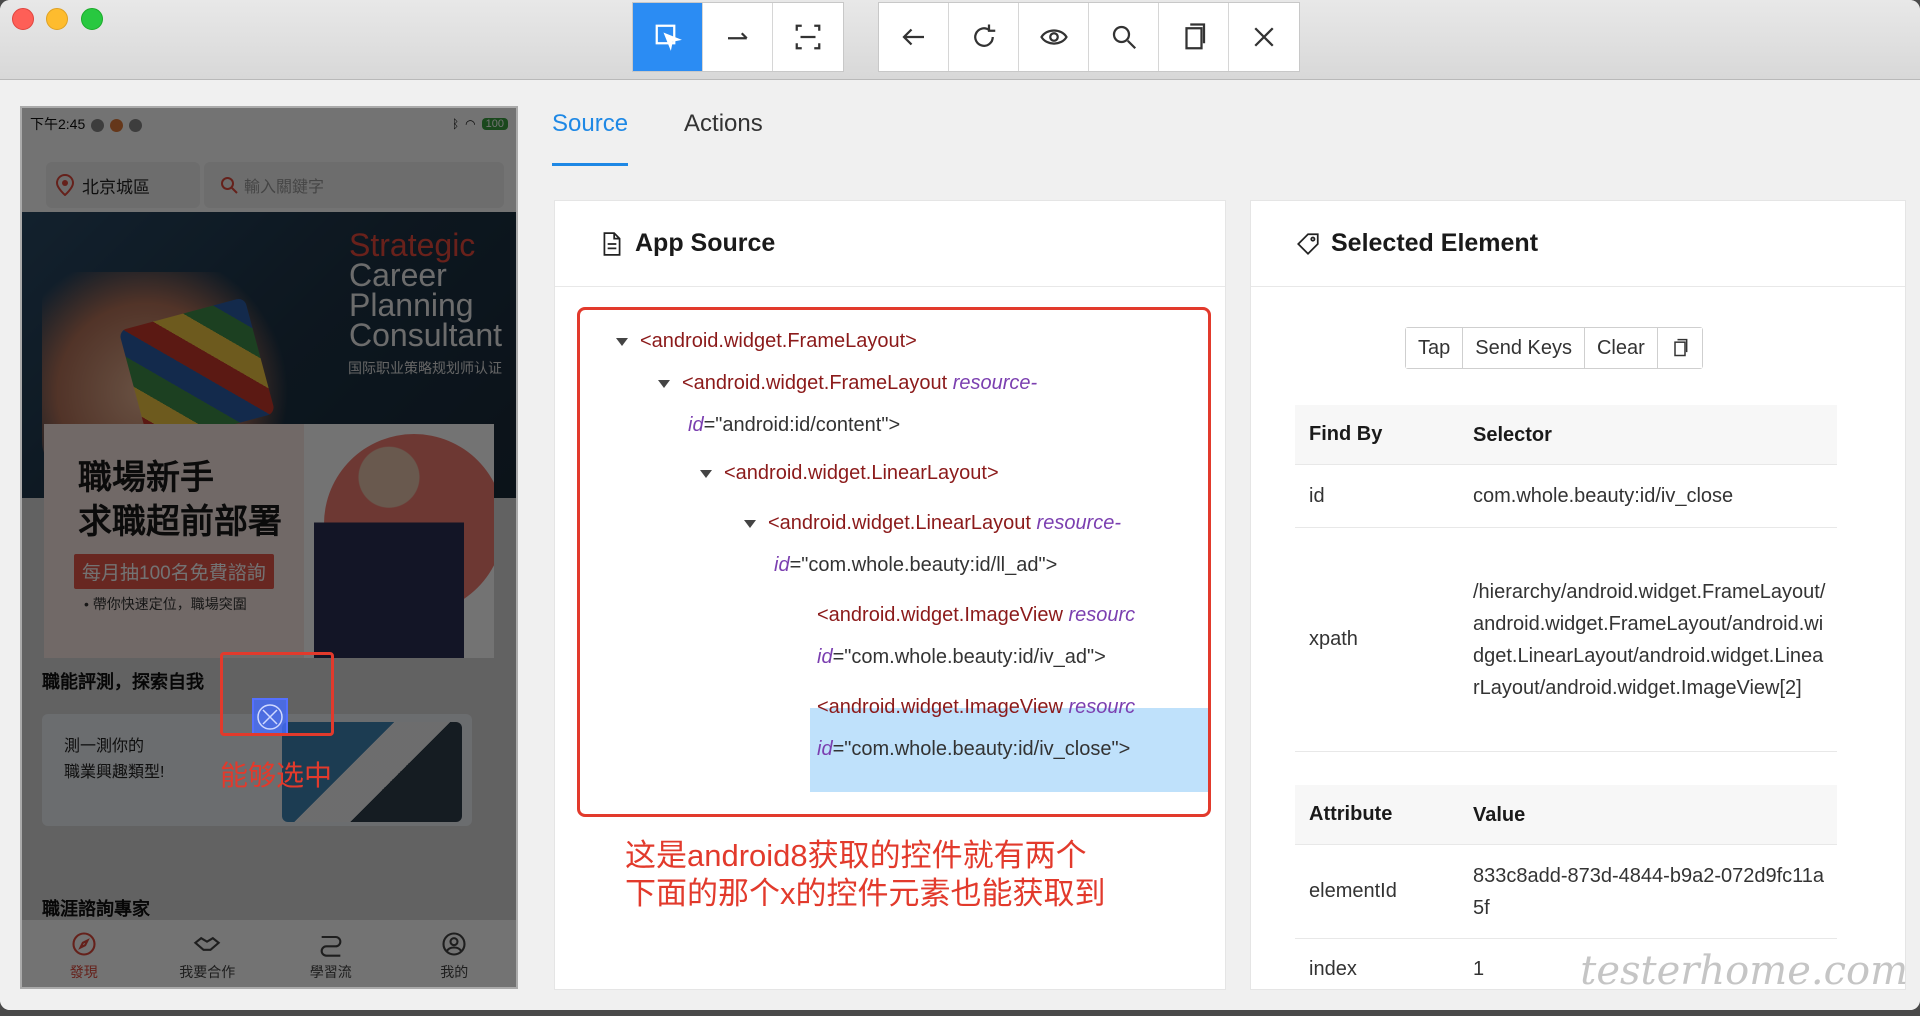 The width and height of the screenshot is (1920, 1016). What do you see at coordinates (847, 383) in the screenshot?
I see `tree-node: <android.widget.FrameLayout resource-` at bounding box center [847, 383].